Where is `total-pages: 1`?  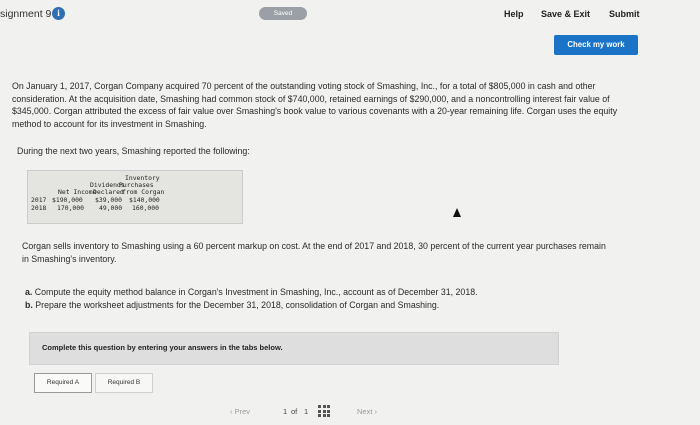
total-pages: 1 is located at coordinates (306, 411).